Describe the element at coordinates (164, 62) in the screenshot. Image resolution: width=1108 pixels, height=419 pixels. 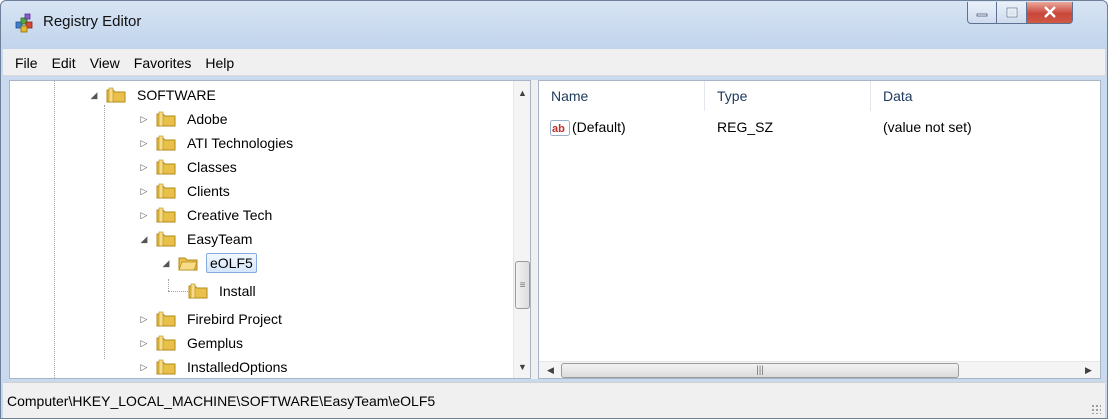
I see `menu-favorites: Favorites` at that location.